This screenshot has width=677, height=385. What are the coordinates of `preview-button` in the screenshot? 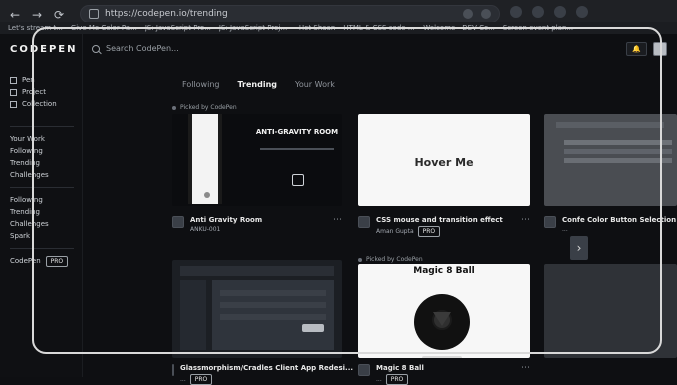 It's located at (313, 328).